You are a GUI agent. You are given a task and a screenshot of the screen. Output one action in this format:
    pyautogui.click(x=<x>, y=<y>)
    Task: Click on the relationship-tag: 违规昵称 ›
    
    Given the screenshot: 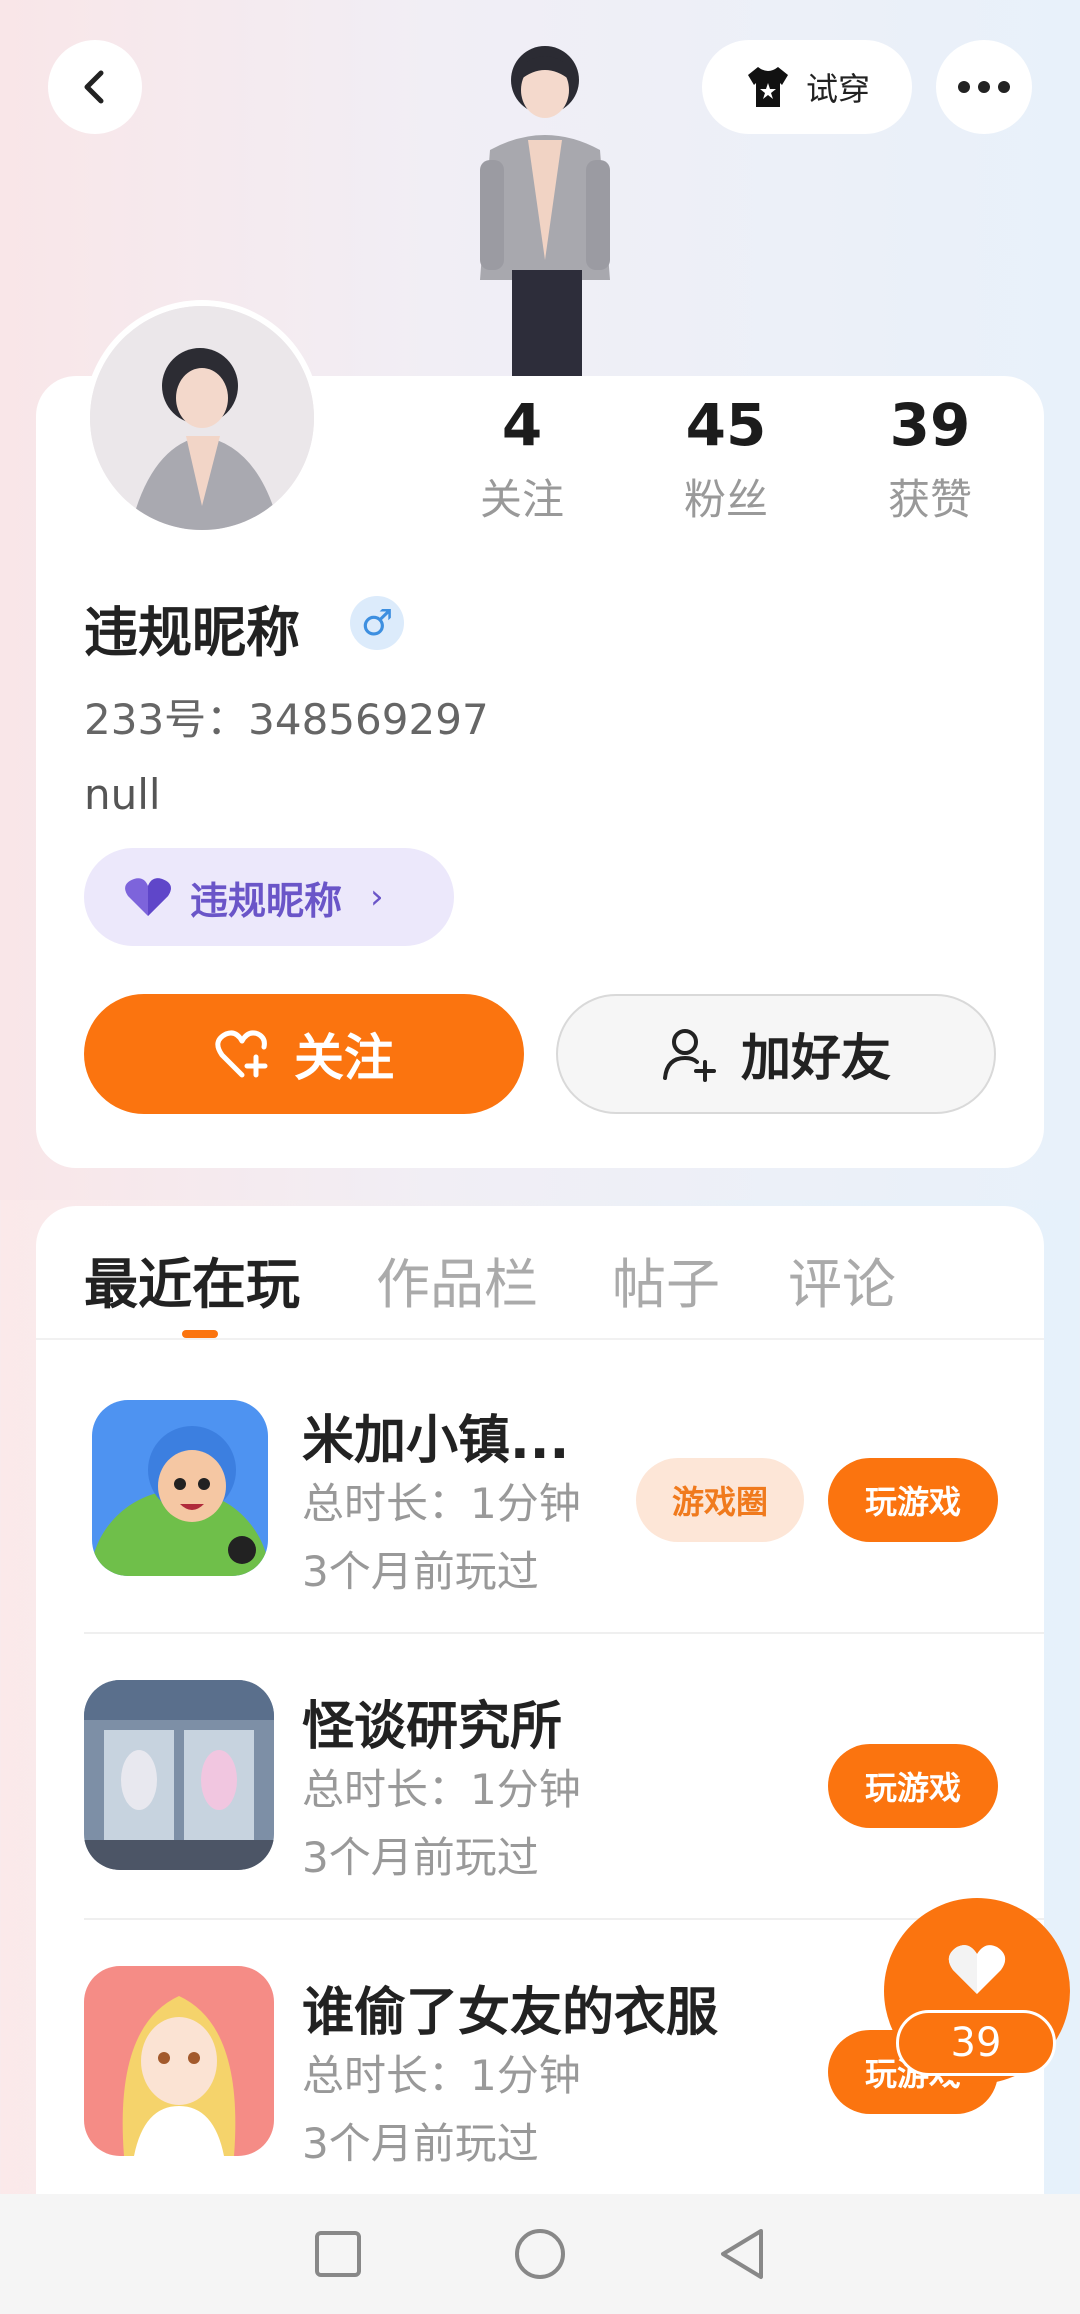 What is the action you would take?
    pyautogui.click(x=269, y=897)
    